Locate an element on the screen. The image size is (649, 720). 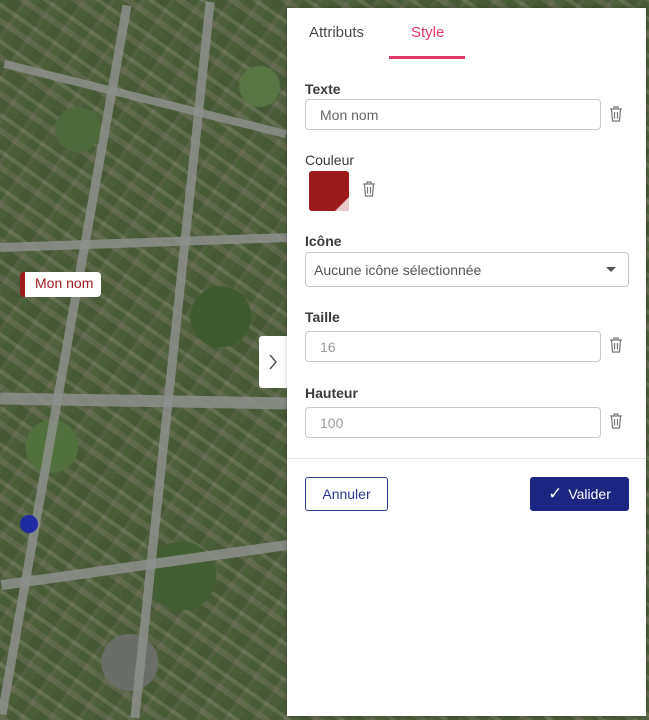
text-label: Texte is located at coordinates (323, 89).